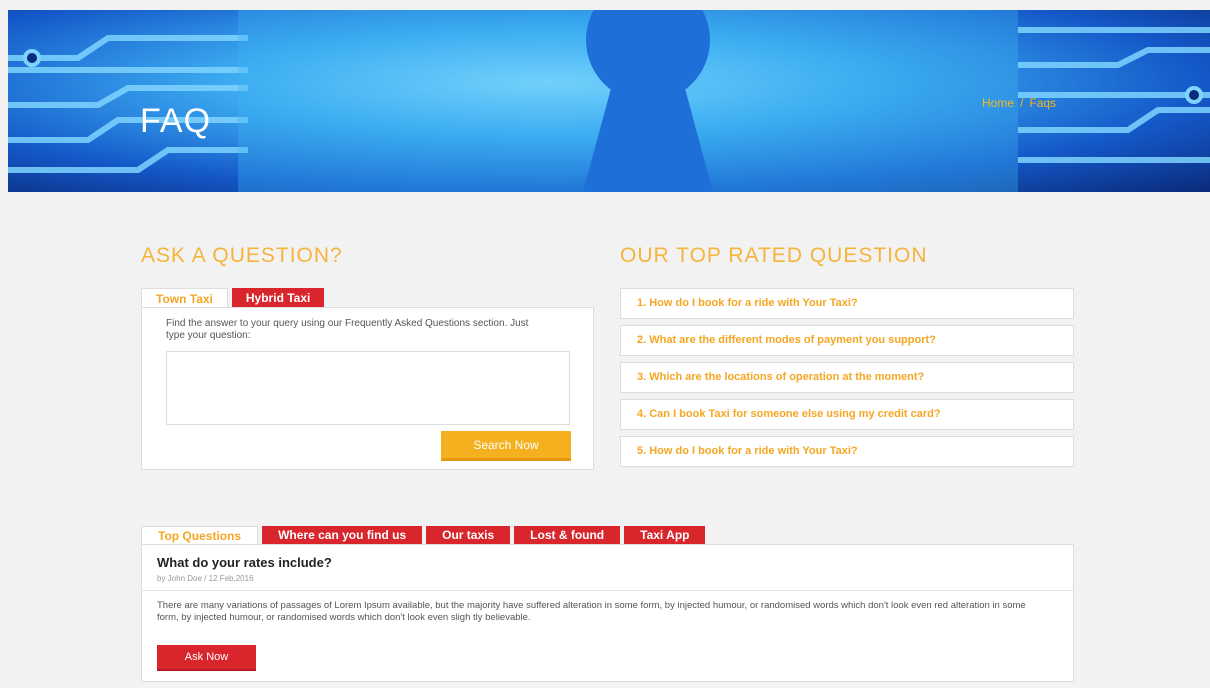 This screenshot has width=1210, height=688. I want to click on question-textarea, so click(368, 388).